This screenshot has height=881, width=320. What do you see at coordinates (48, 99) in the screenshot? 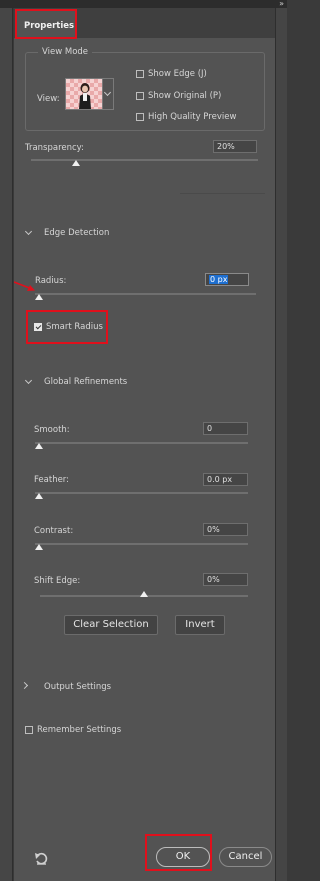
I see `view-label: View:` at bounding box center [48, 99].